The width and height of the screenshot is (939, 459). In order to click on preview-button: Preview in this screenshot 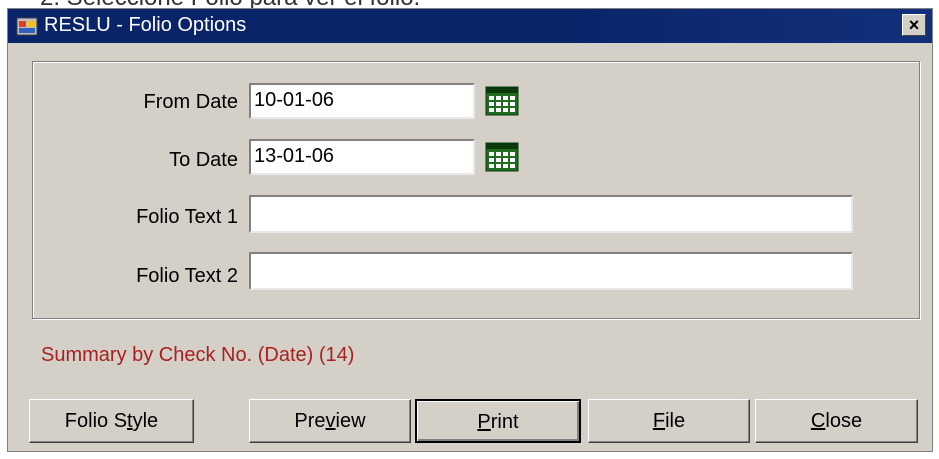, I will do `click(330, 421)`.